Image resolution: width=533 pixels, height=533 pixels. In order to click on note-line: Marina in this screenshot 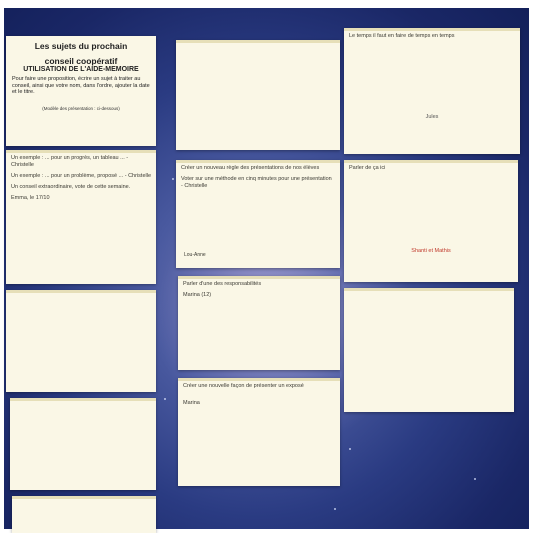, I will do `click(191, 403)`.